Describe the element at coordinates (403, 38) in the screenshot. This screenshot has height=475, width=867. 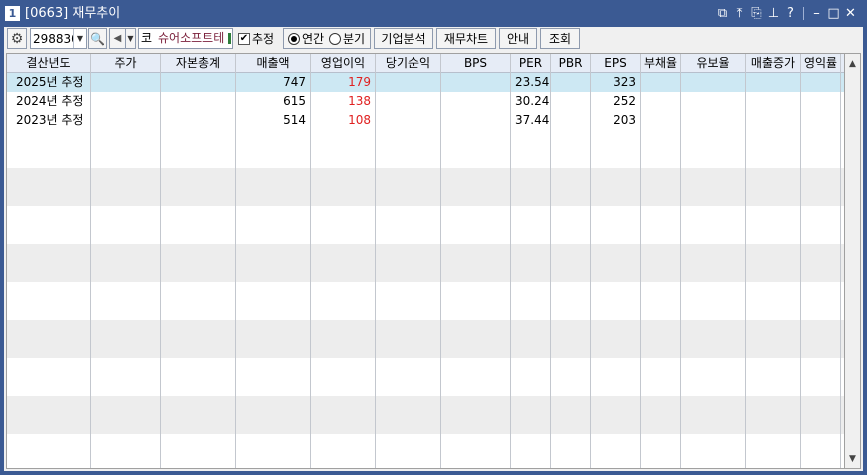
I see `company-analysis-button: 기업분석` at that location.